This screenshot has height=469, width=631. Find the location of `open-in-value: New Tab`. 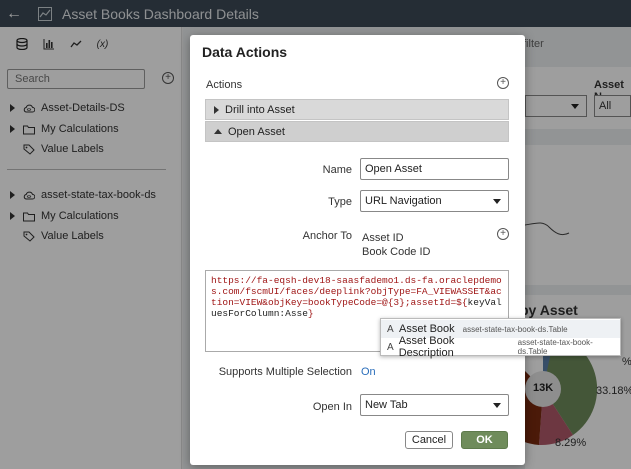

open-in-value: New Tab is located at coordinates (386, 405).